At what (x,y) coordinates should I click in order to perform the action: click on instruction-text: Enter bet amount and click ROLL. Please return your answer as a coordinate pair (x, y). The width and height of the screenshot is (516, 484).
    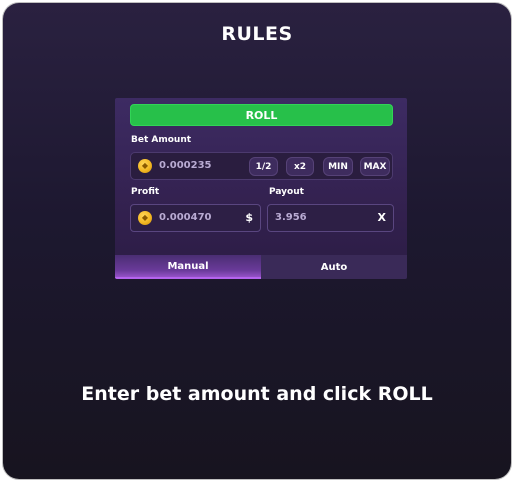
    Looking at the image, I should click on (257, 394).